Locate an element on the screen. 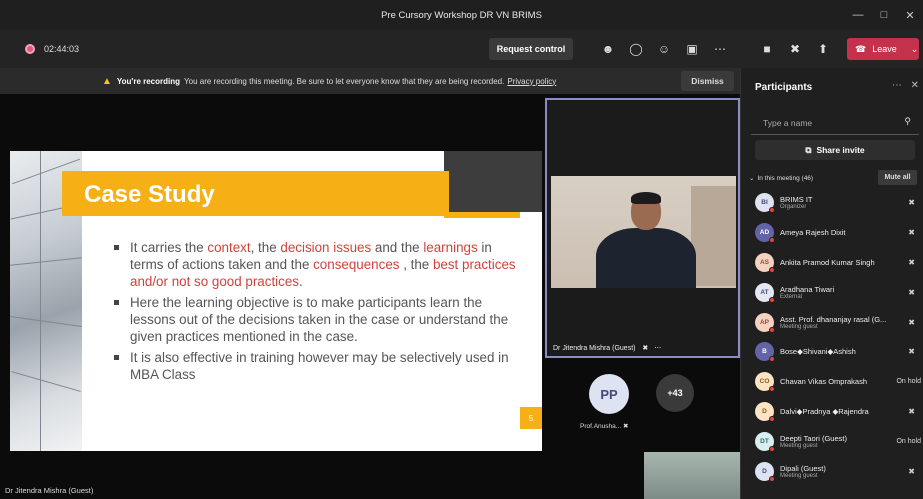  participant-search-input: Type a name ⚲ is located at coordinates (835, 123).